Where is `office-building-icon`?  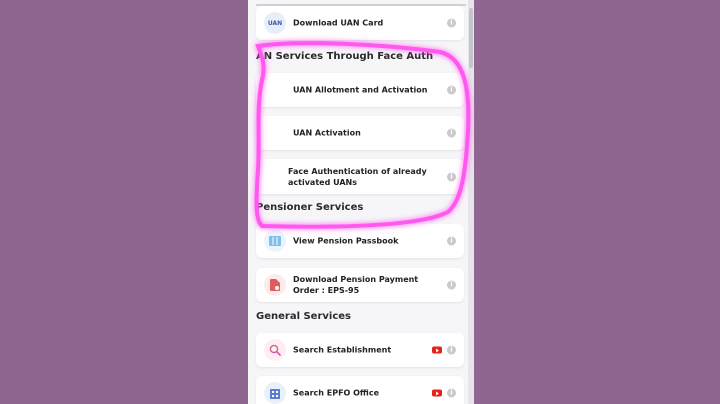 office-building-icon is located at coordinates (275, 393).